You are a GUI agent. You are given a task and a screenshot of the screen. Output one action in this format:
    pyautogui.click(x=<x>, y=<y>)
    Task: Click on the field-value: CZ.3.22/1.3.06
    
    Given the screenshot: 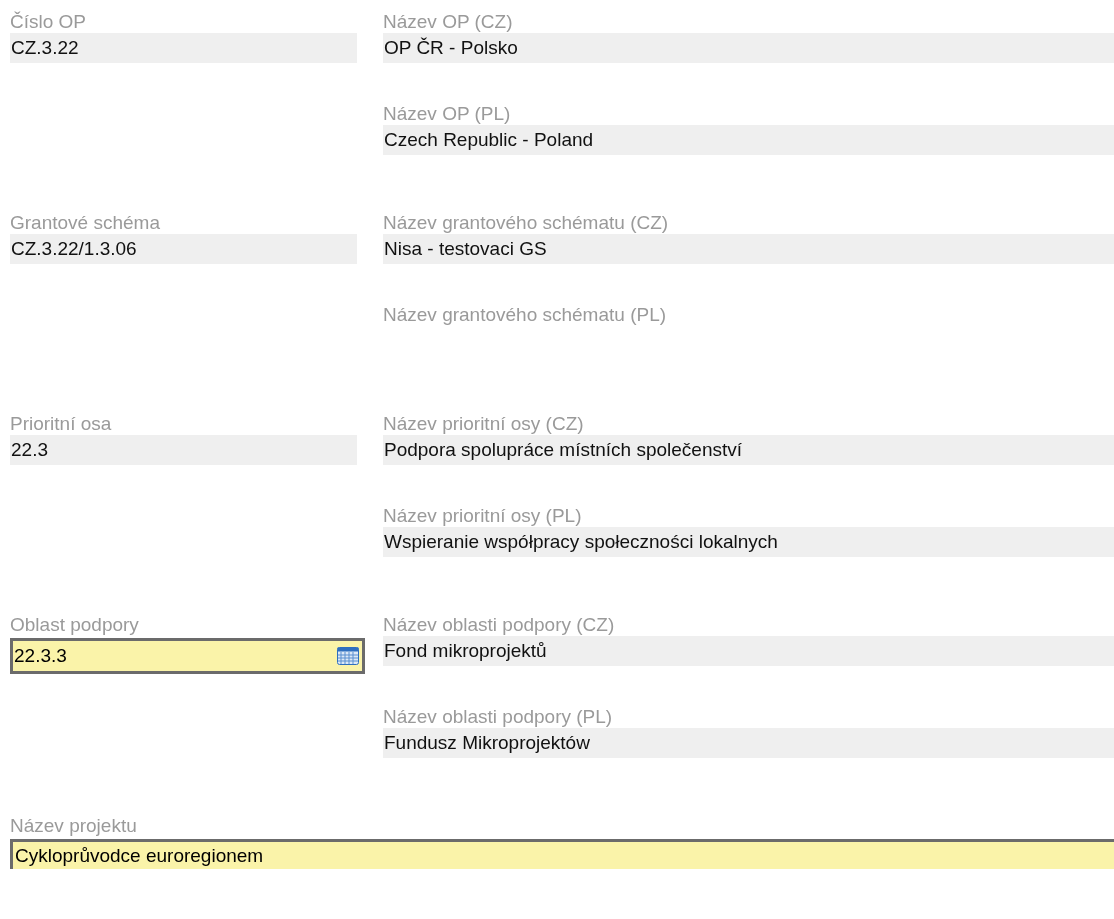 What is the action you would take?
    pyautogui.click(x=183, y=249)
    